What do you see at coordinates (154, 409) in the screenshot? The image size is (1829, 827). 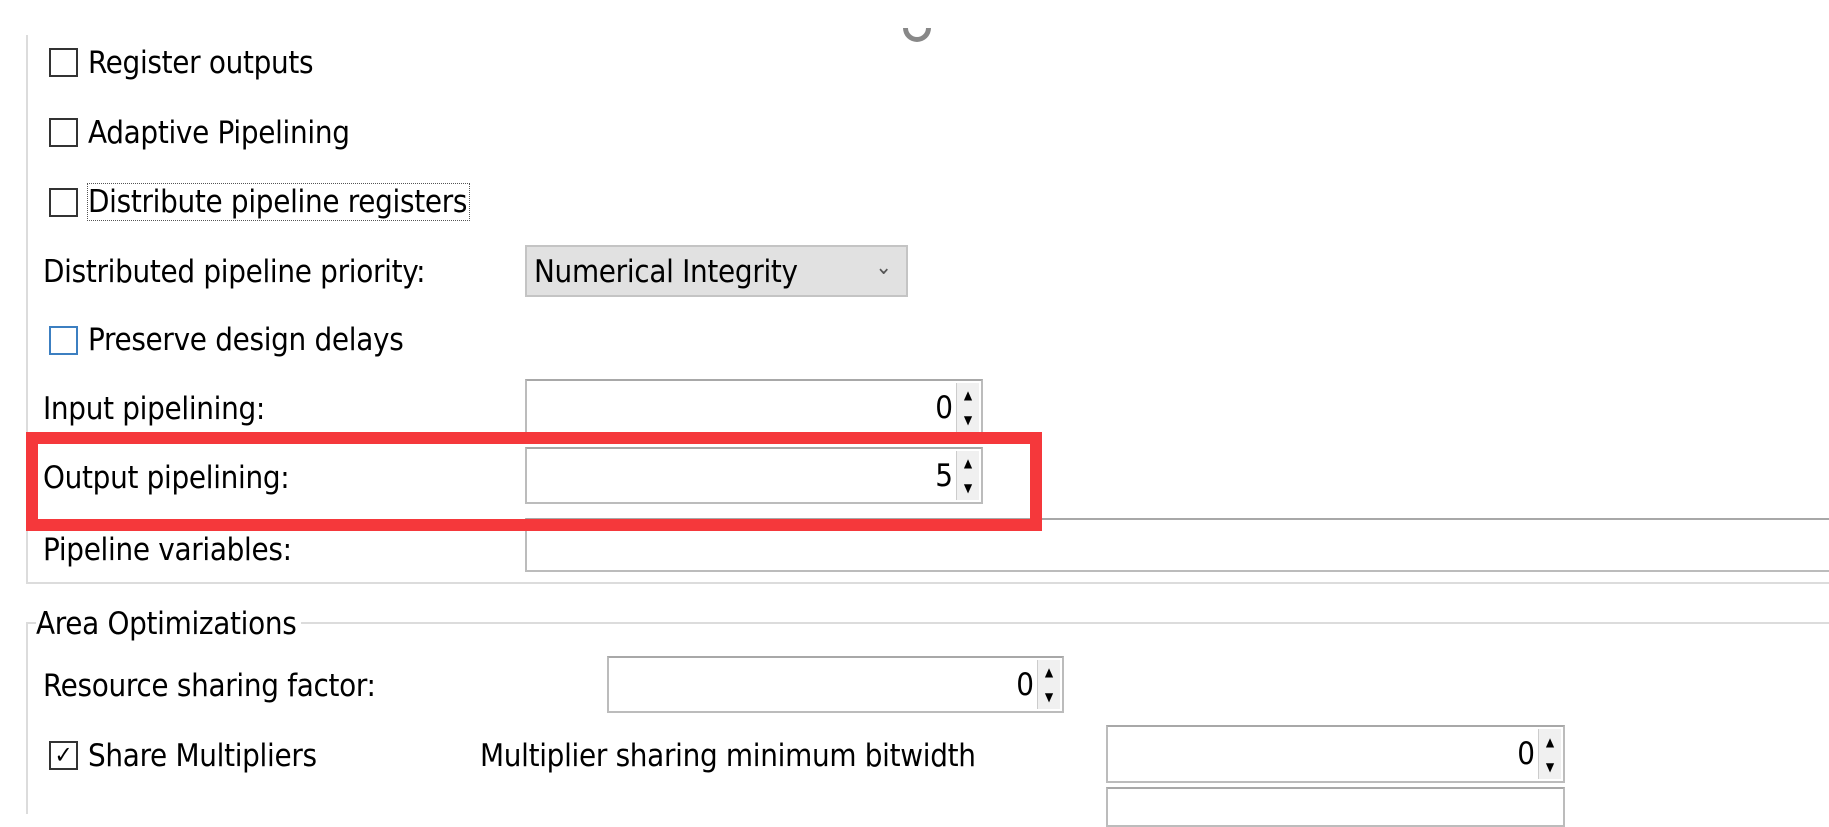 I see `input-pipelining-label: Input pipelining:` at bounding box center [154, 409].